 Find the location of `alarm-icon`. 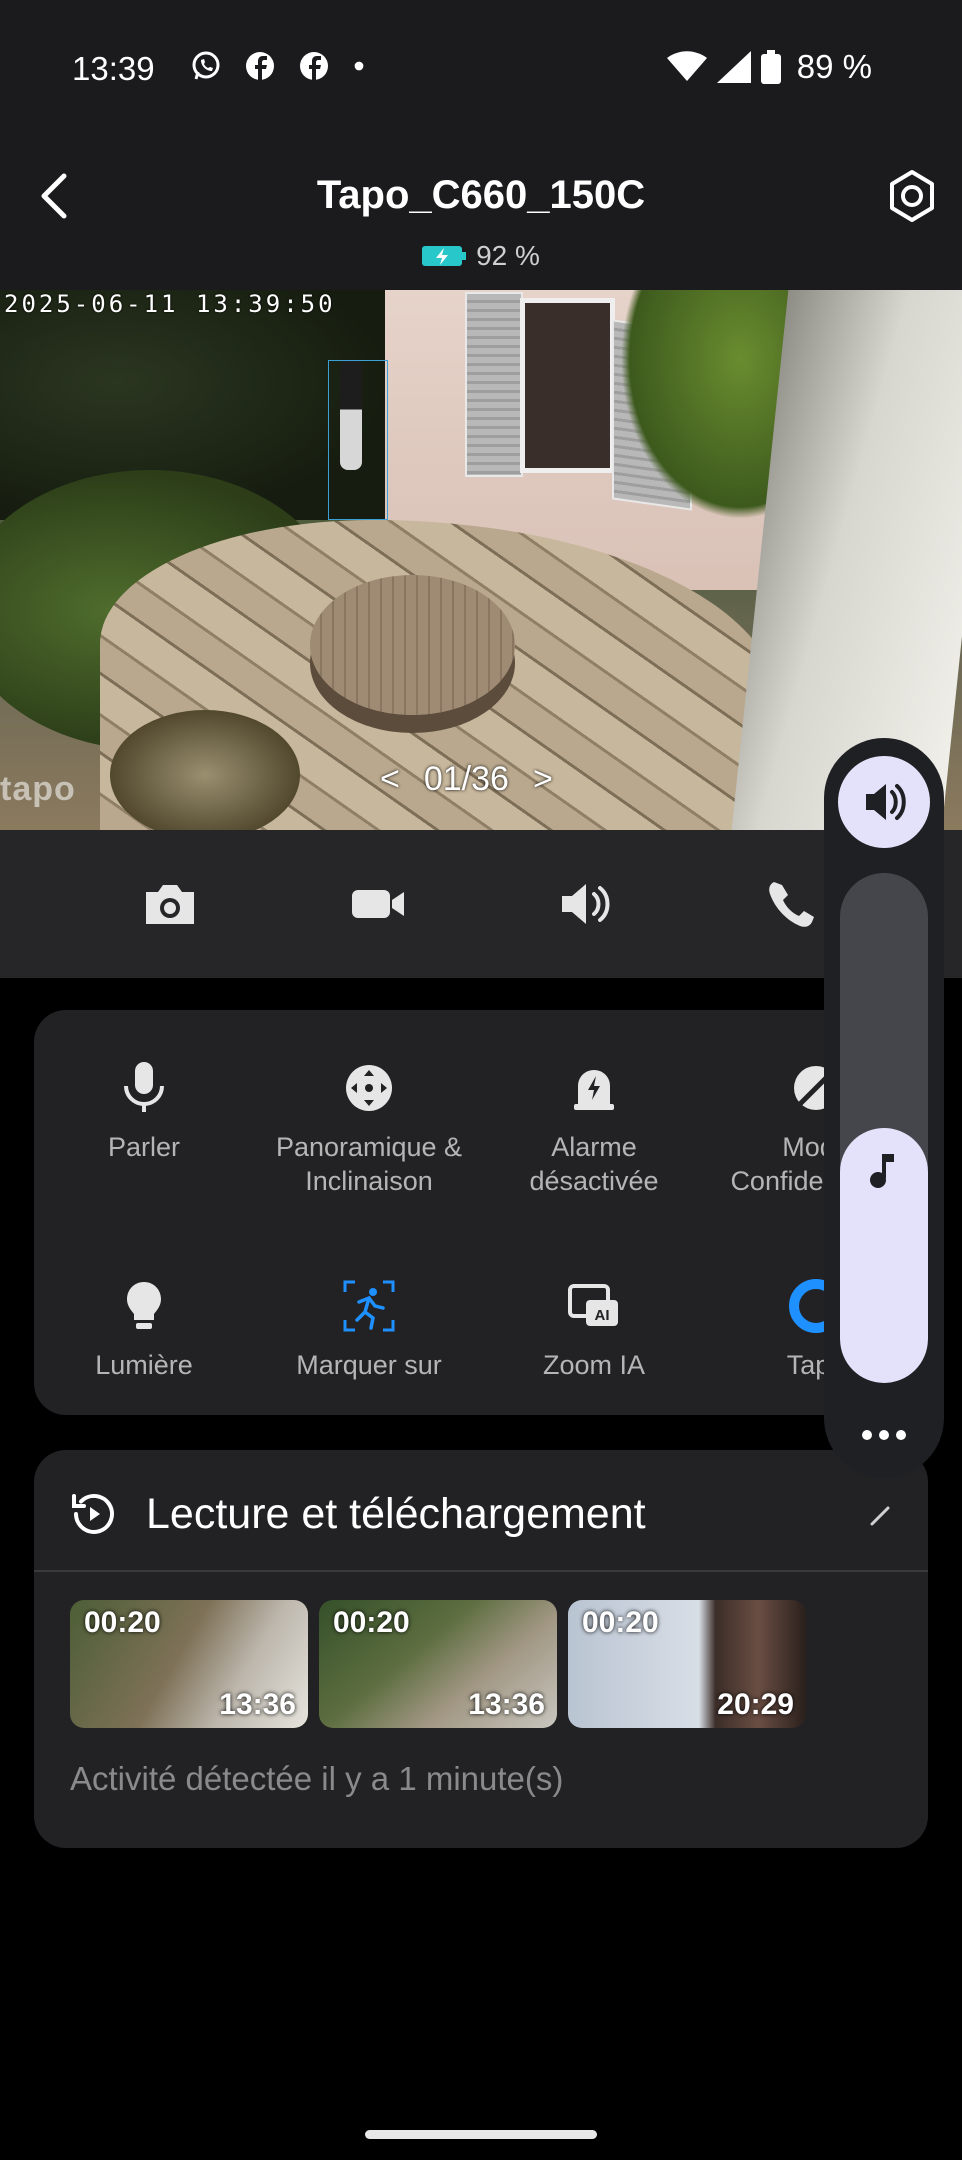

alarm-icon is located at coordinates (594, 1090).